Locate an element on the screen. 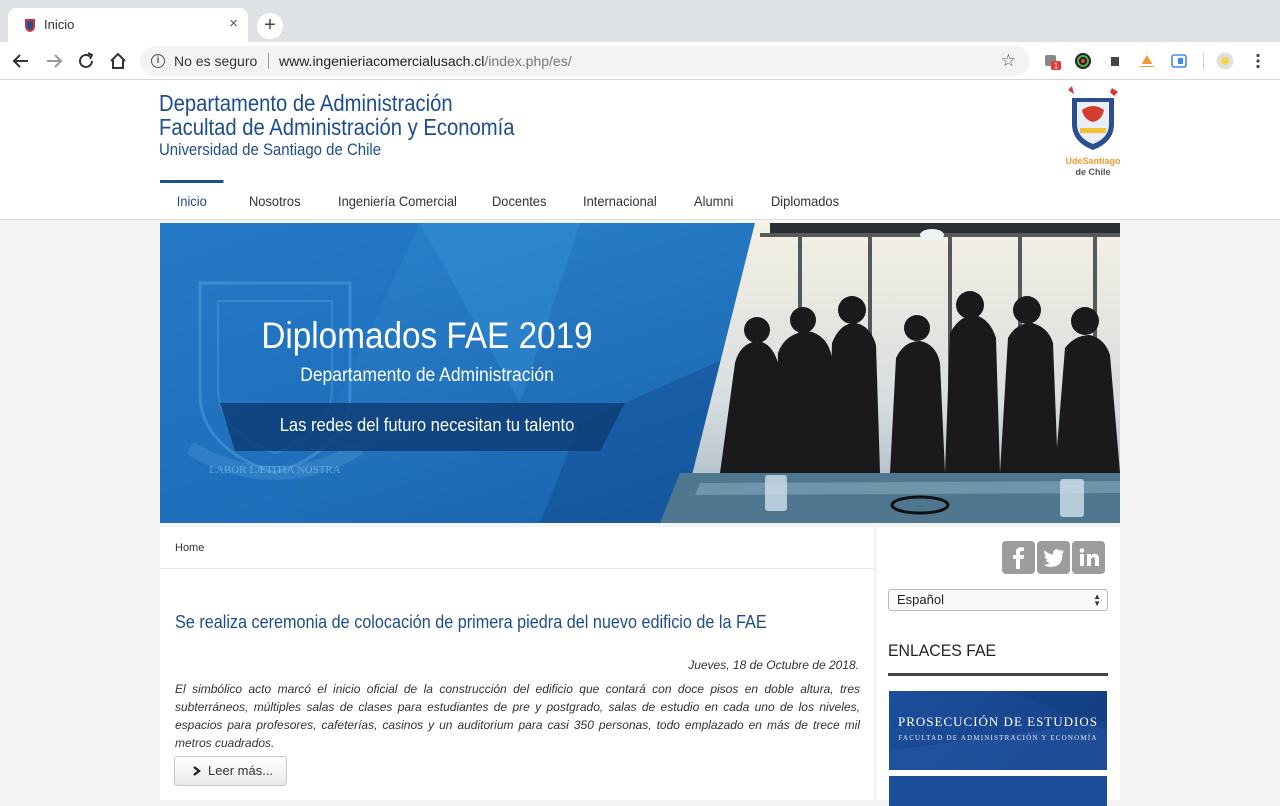 This screenshot has height=806, width=1280. linkedin-icon is located at coordinates (1088, 557).